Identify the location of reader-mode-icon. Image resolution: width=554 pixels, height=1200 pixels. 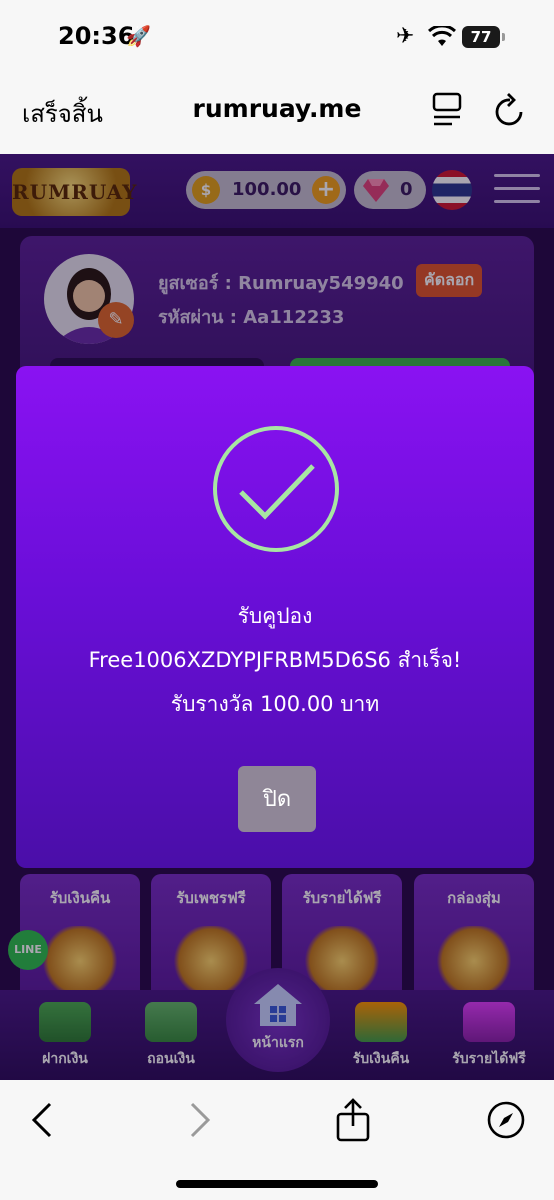
(448, 110).